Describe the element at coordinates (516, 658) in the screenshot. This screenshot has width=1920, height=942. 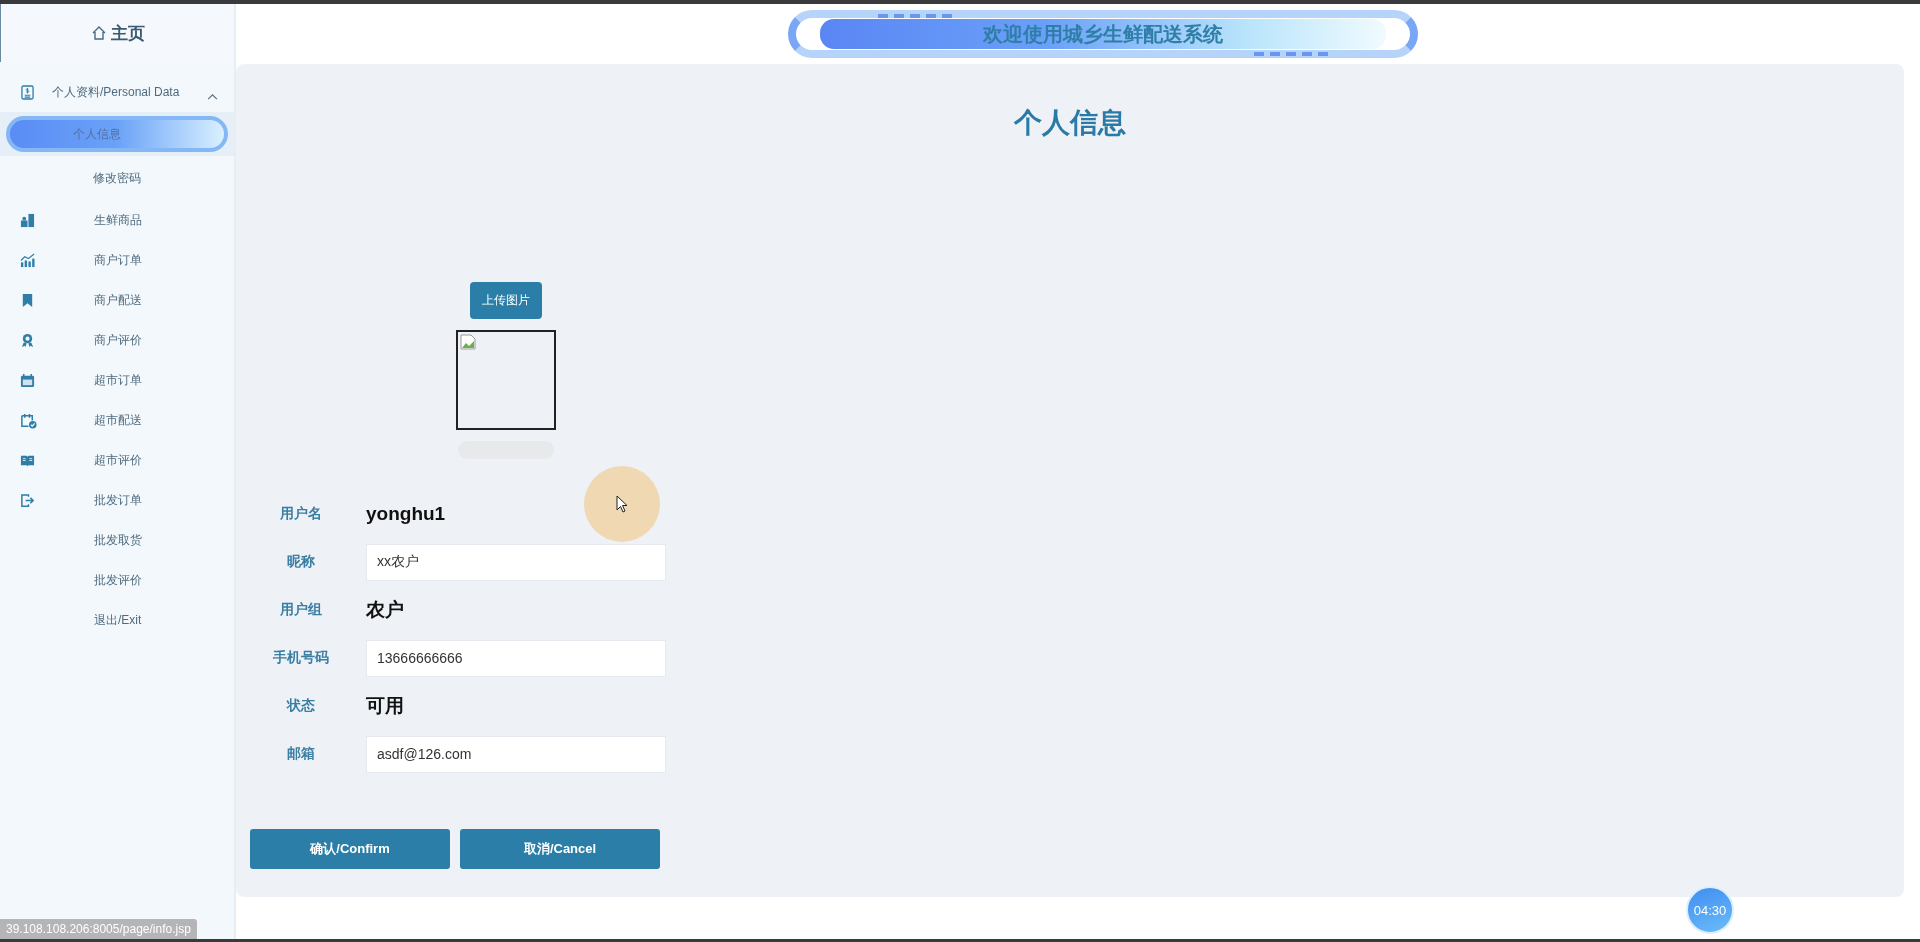
I see `input-field: 13666666666` at that location.